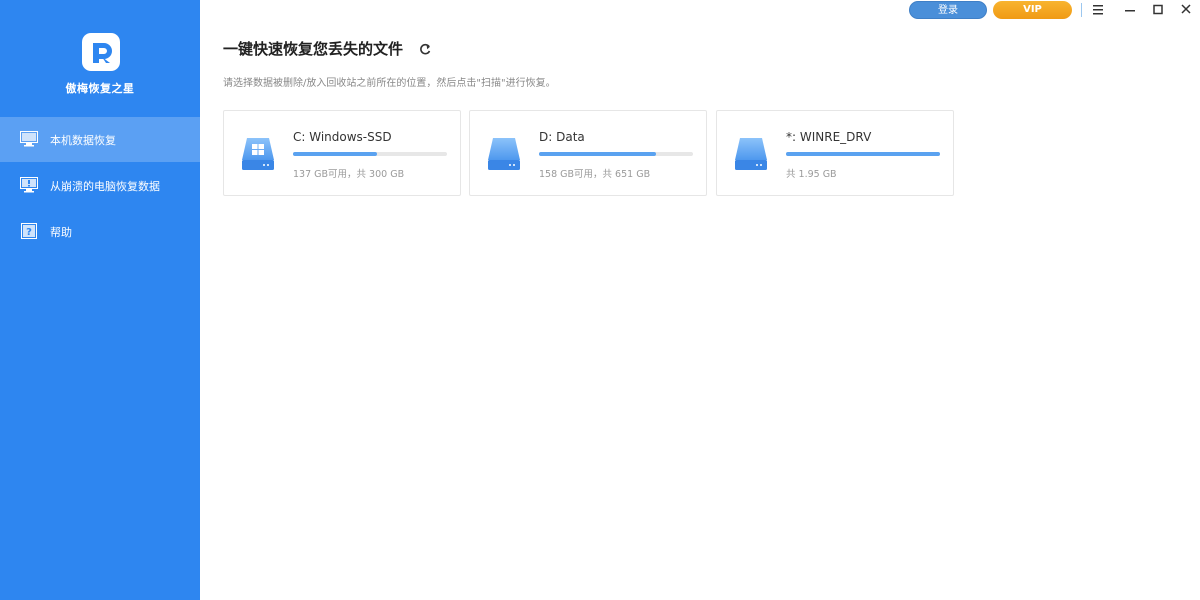  I want to click on sidebar-item-label: 从崩溃的电脑恢复数据, so click(105, 186).